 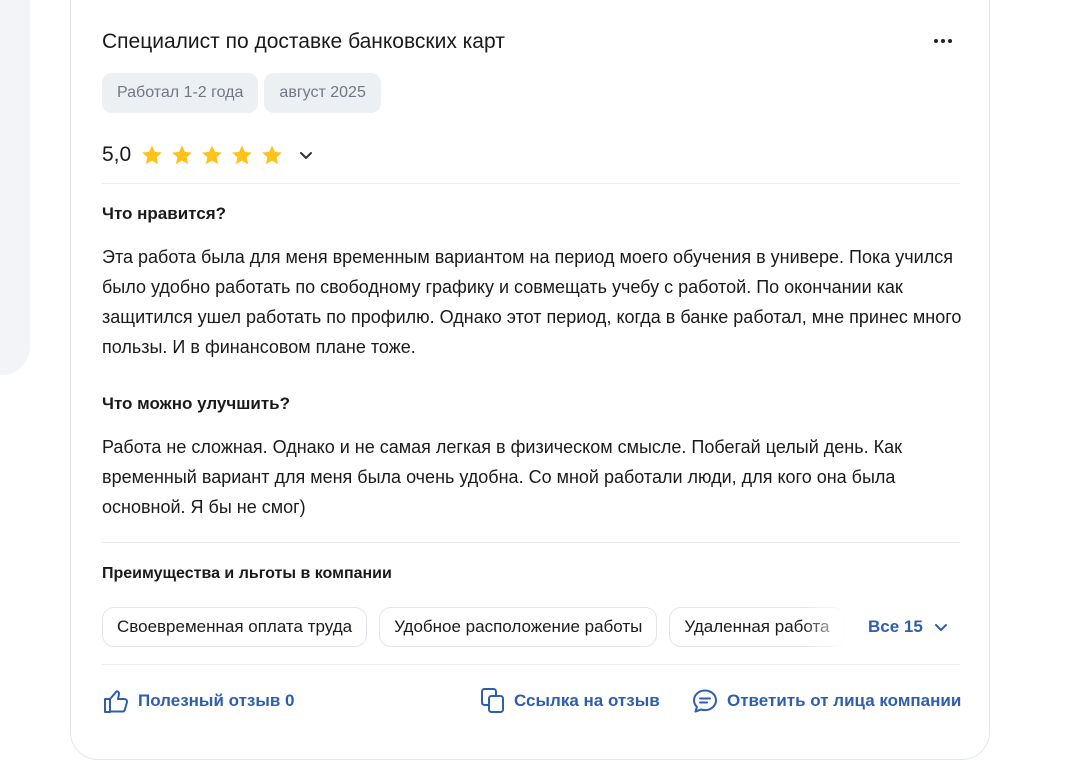 I want to click on benefit-chip: Удаленная работа, so click(x=757, y=627).